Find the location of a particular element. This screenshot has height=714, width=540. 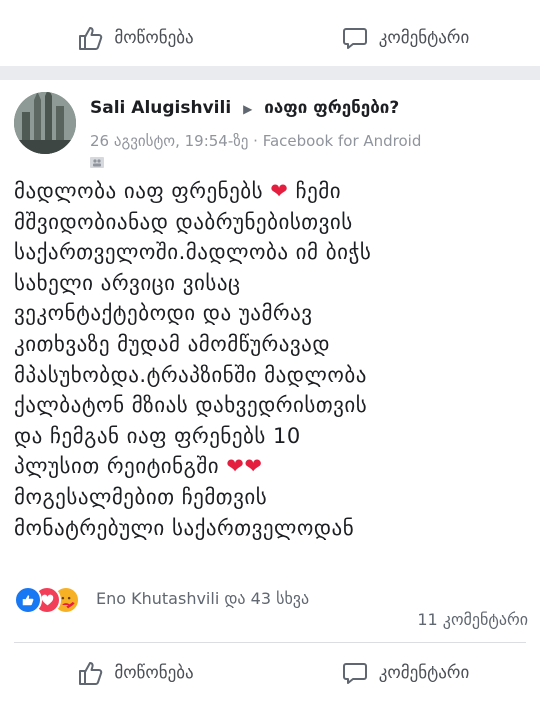

avatar is located at coordinates (45, 123).